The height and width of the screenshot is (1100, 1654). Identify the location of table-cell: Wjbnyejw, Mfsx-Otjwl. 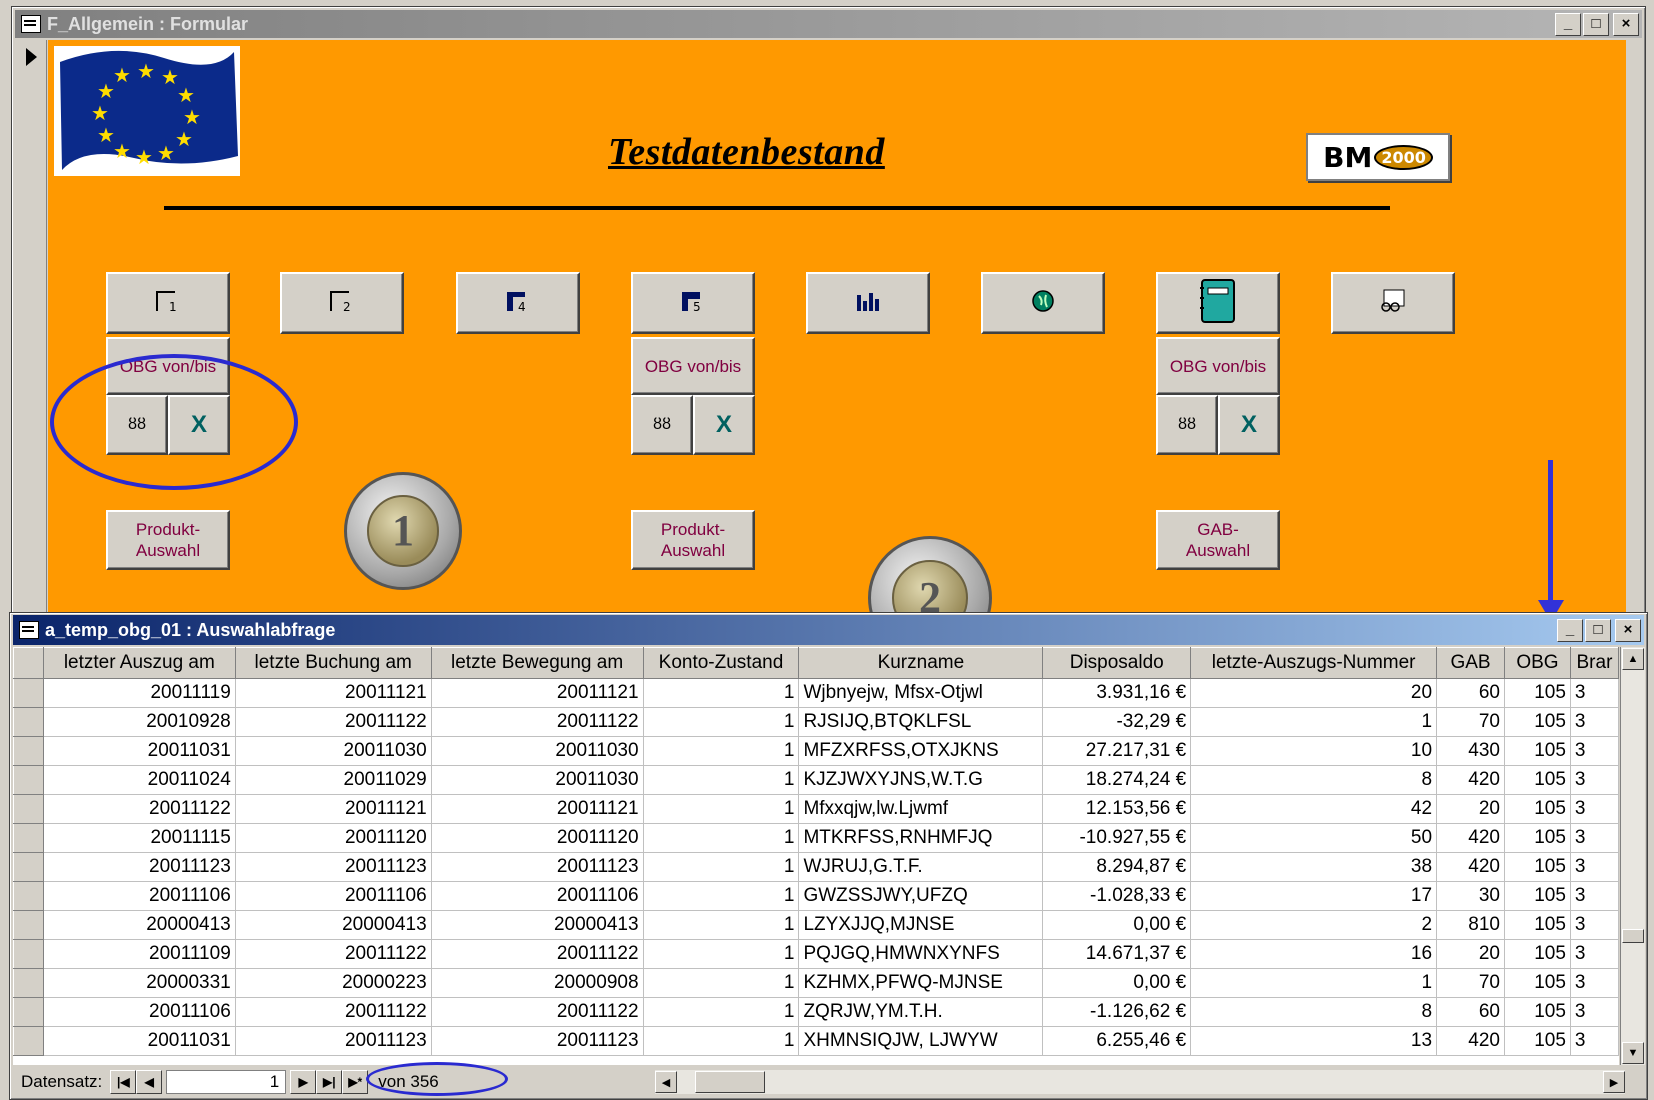
(921, 693).